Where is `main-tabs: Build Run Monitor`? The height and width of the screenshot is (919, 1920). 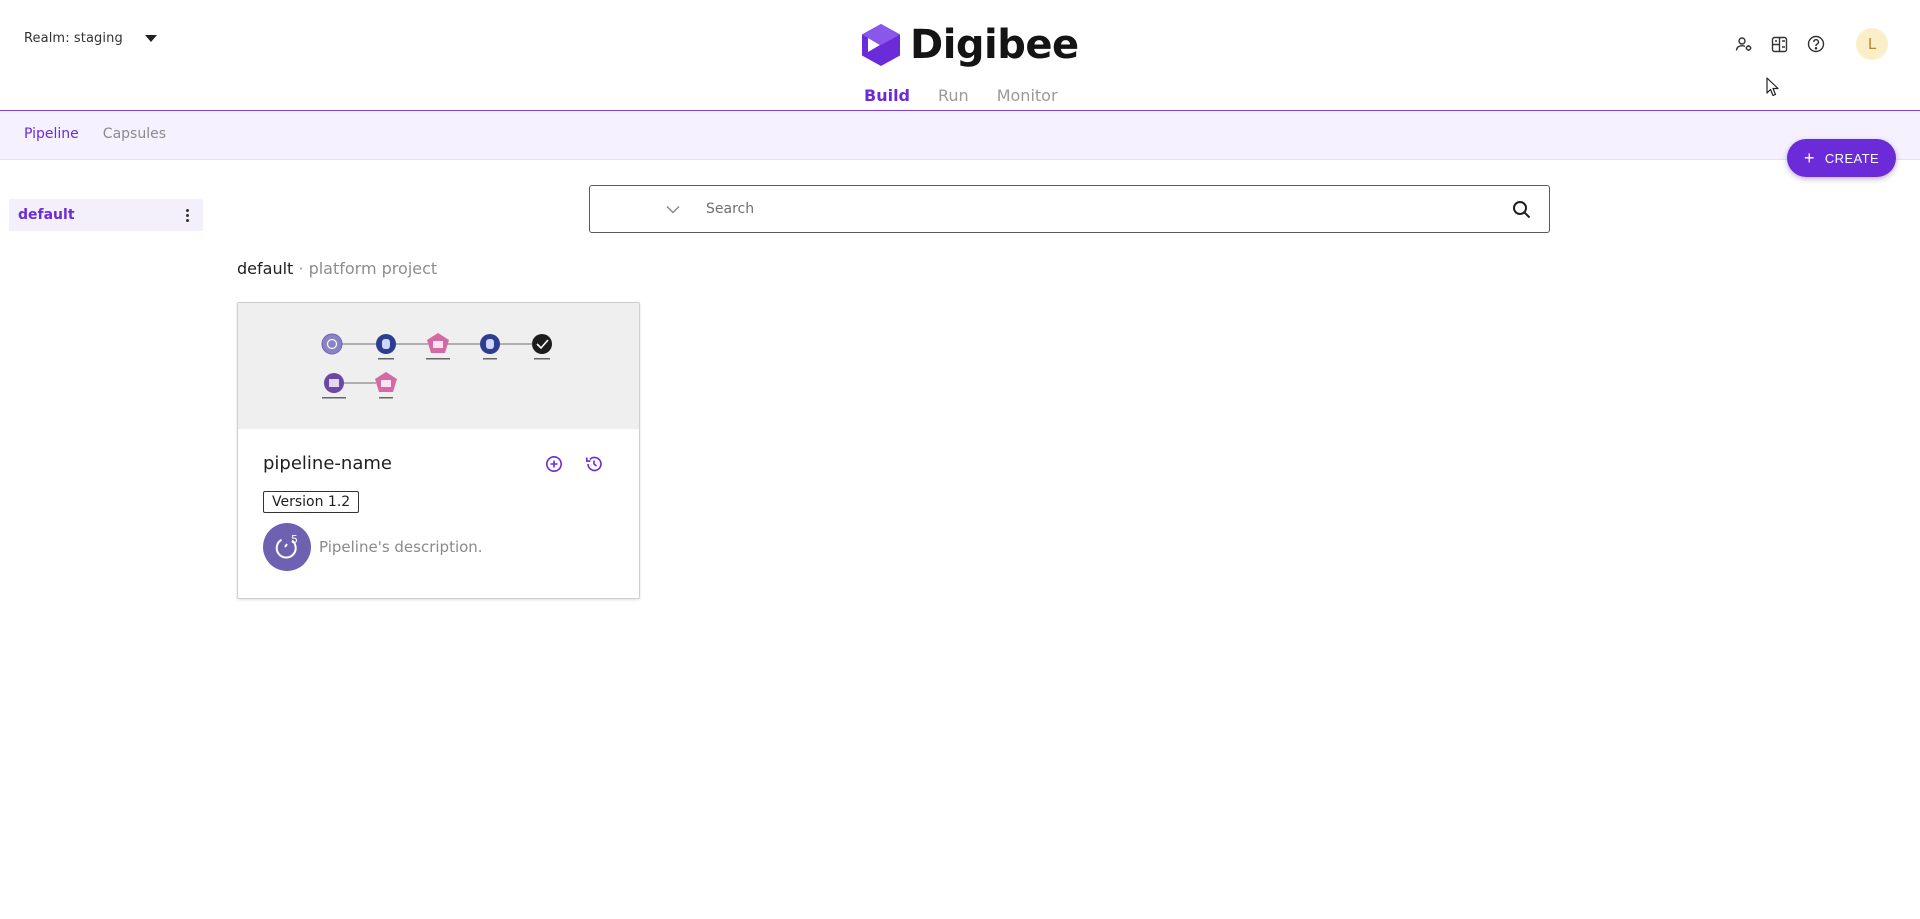
main-tabs: Build Run Monitor is located at coordinates (961, 95).